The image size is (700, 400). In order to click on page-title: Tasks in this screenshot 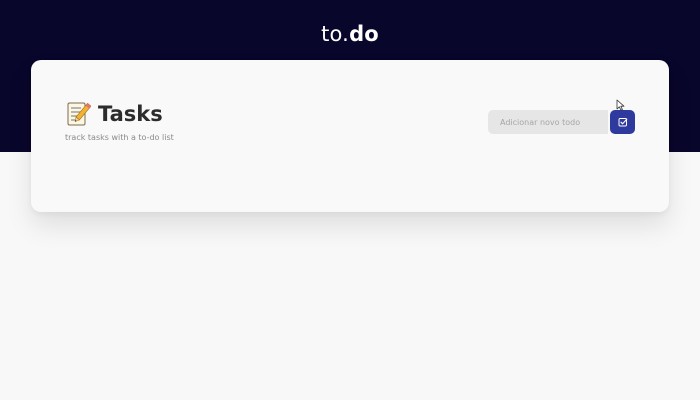, I will do `click(130, 114)`.